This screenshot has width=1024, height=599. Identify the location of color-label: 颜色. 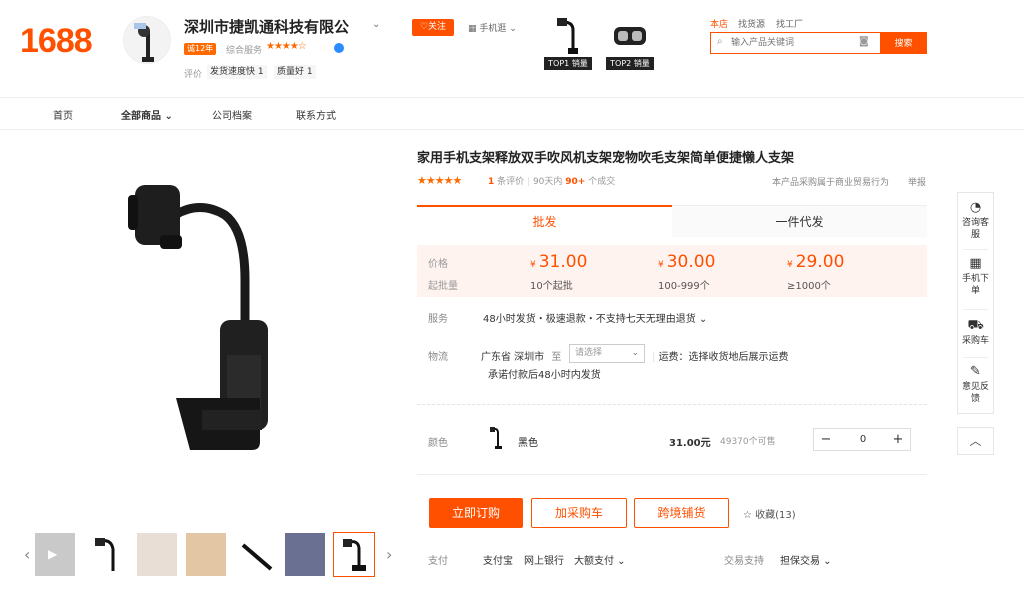
(438, 443).